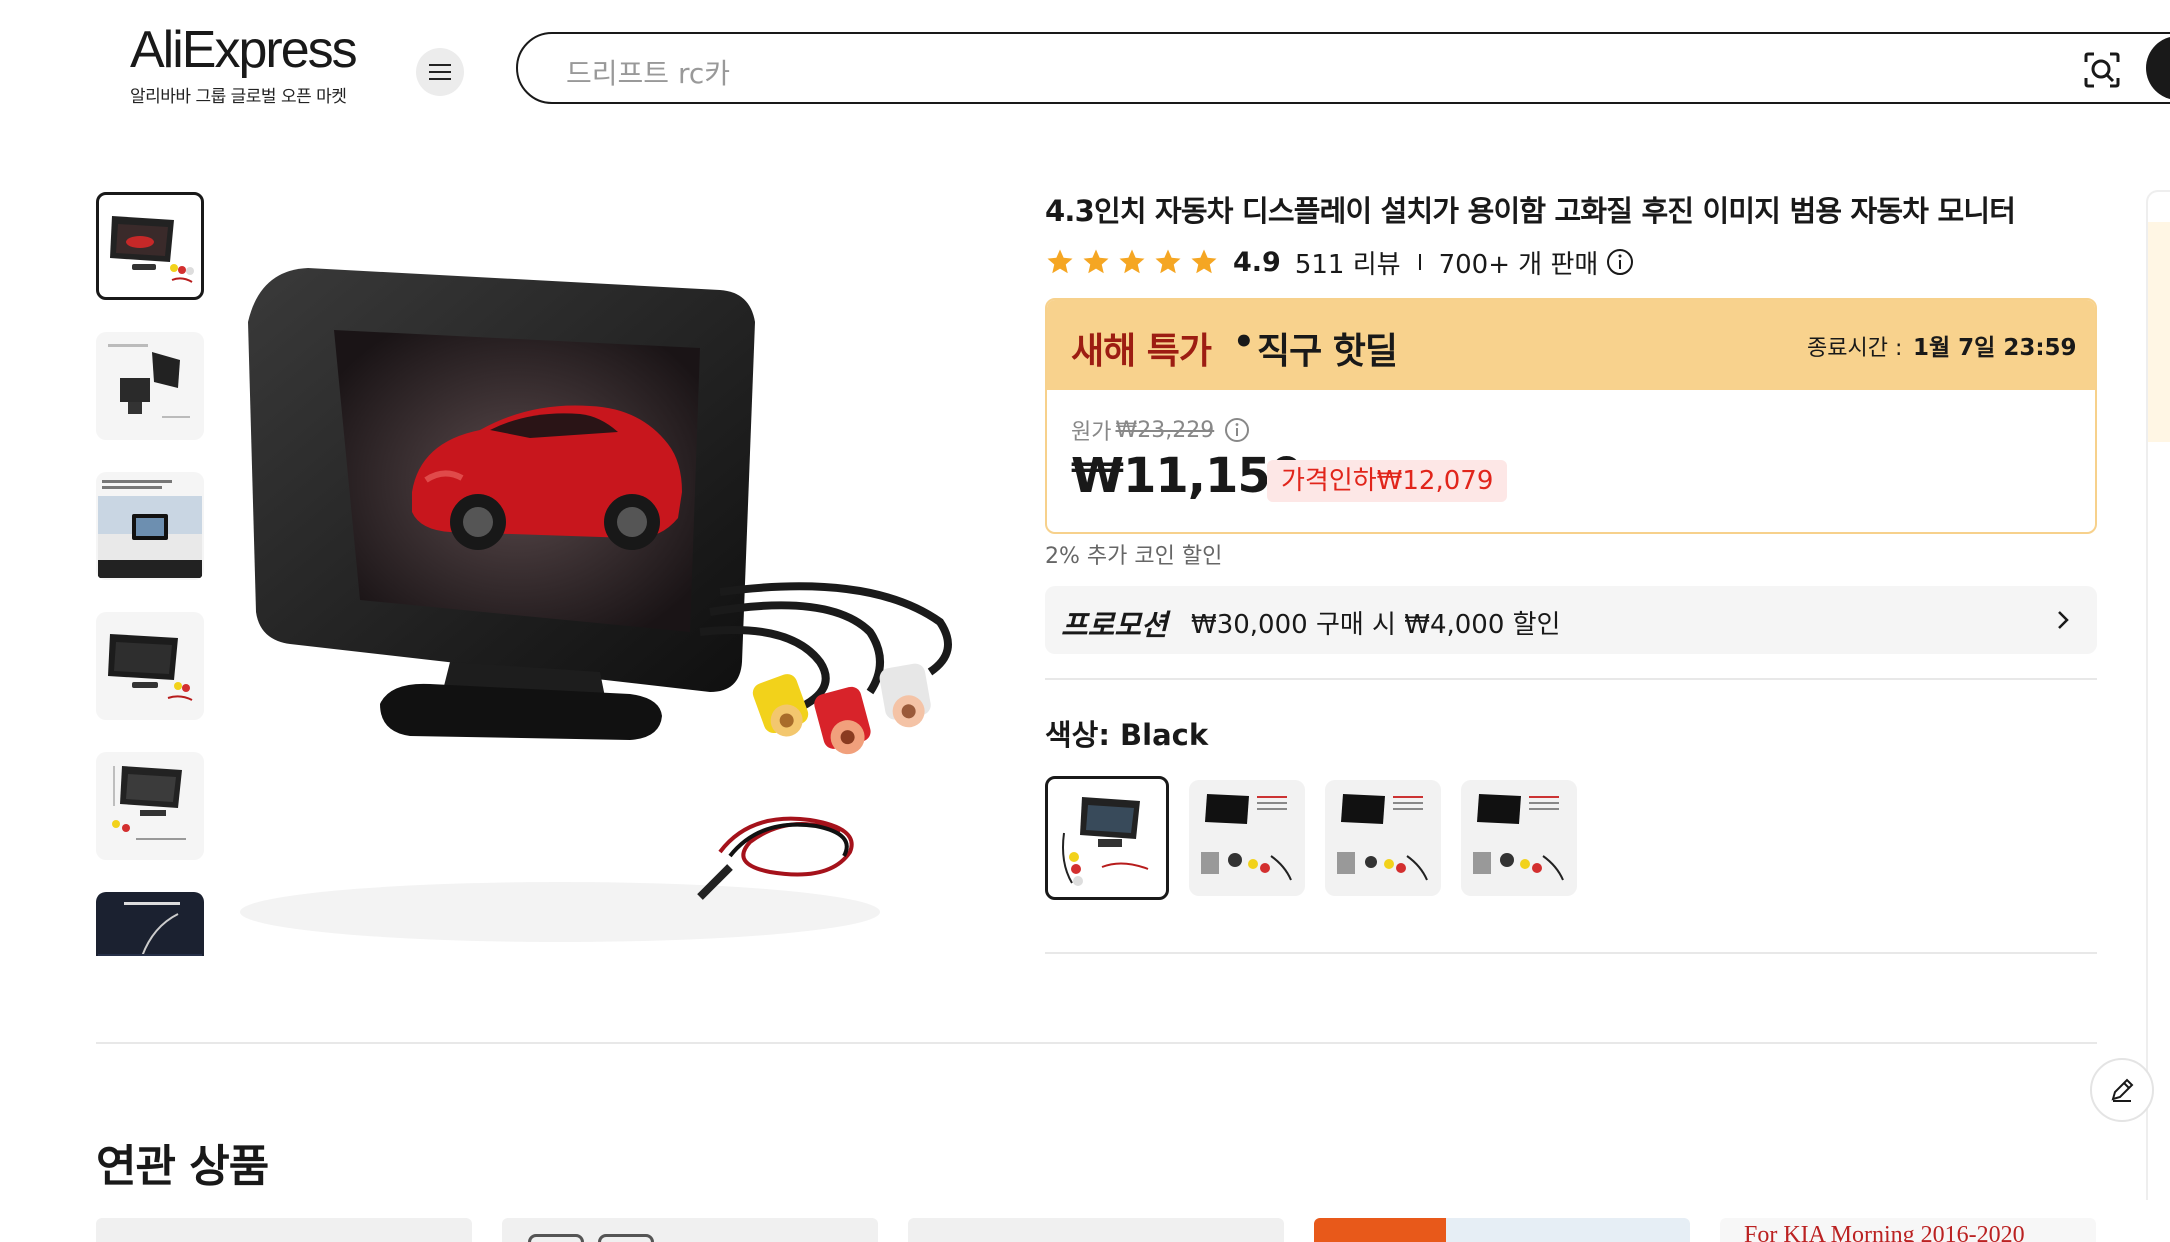 This screenshot has height=1242, width=2170. Describe the element at coordinates (1995, 348) in the screenshot. I see `deal-end-time: 1월 7일 23:59` at that location.